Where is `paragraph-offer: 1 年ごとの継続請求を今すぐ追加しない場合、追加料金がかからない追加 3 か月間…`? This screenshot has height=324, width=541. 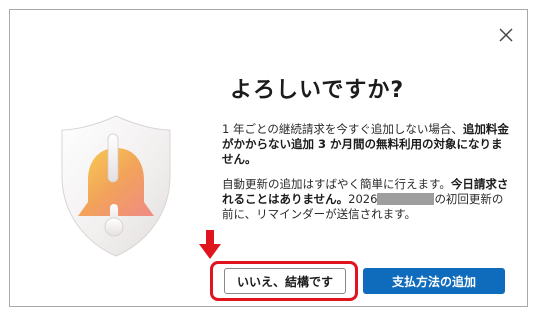
paragraph-offer: 1 年ごとの継続請求を今すぐ追加しない場合、追加料金がかからない追加 3 か月間… is located at coordinates (367, 144).